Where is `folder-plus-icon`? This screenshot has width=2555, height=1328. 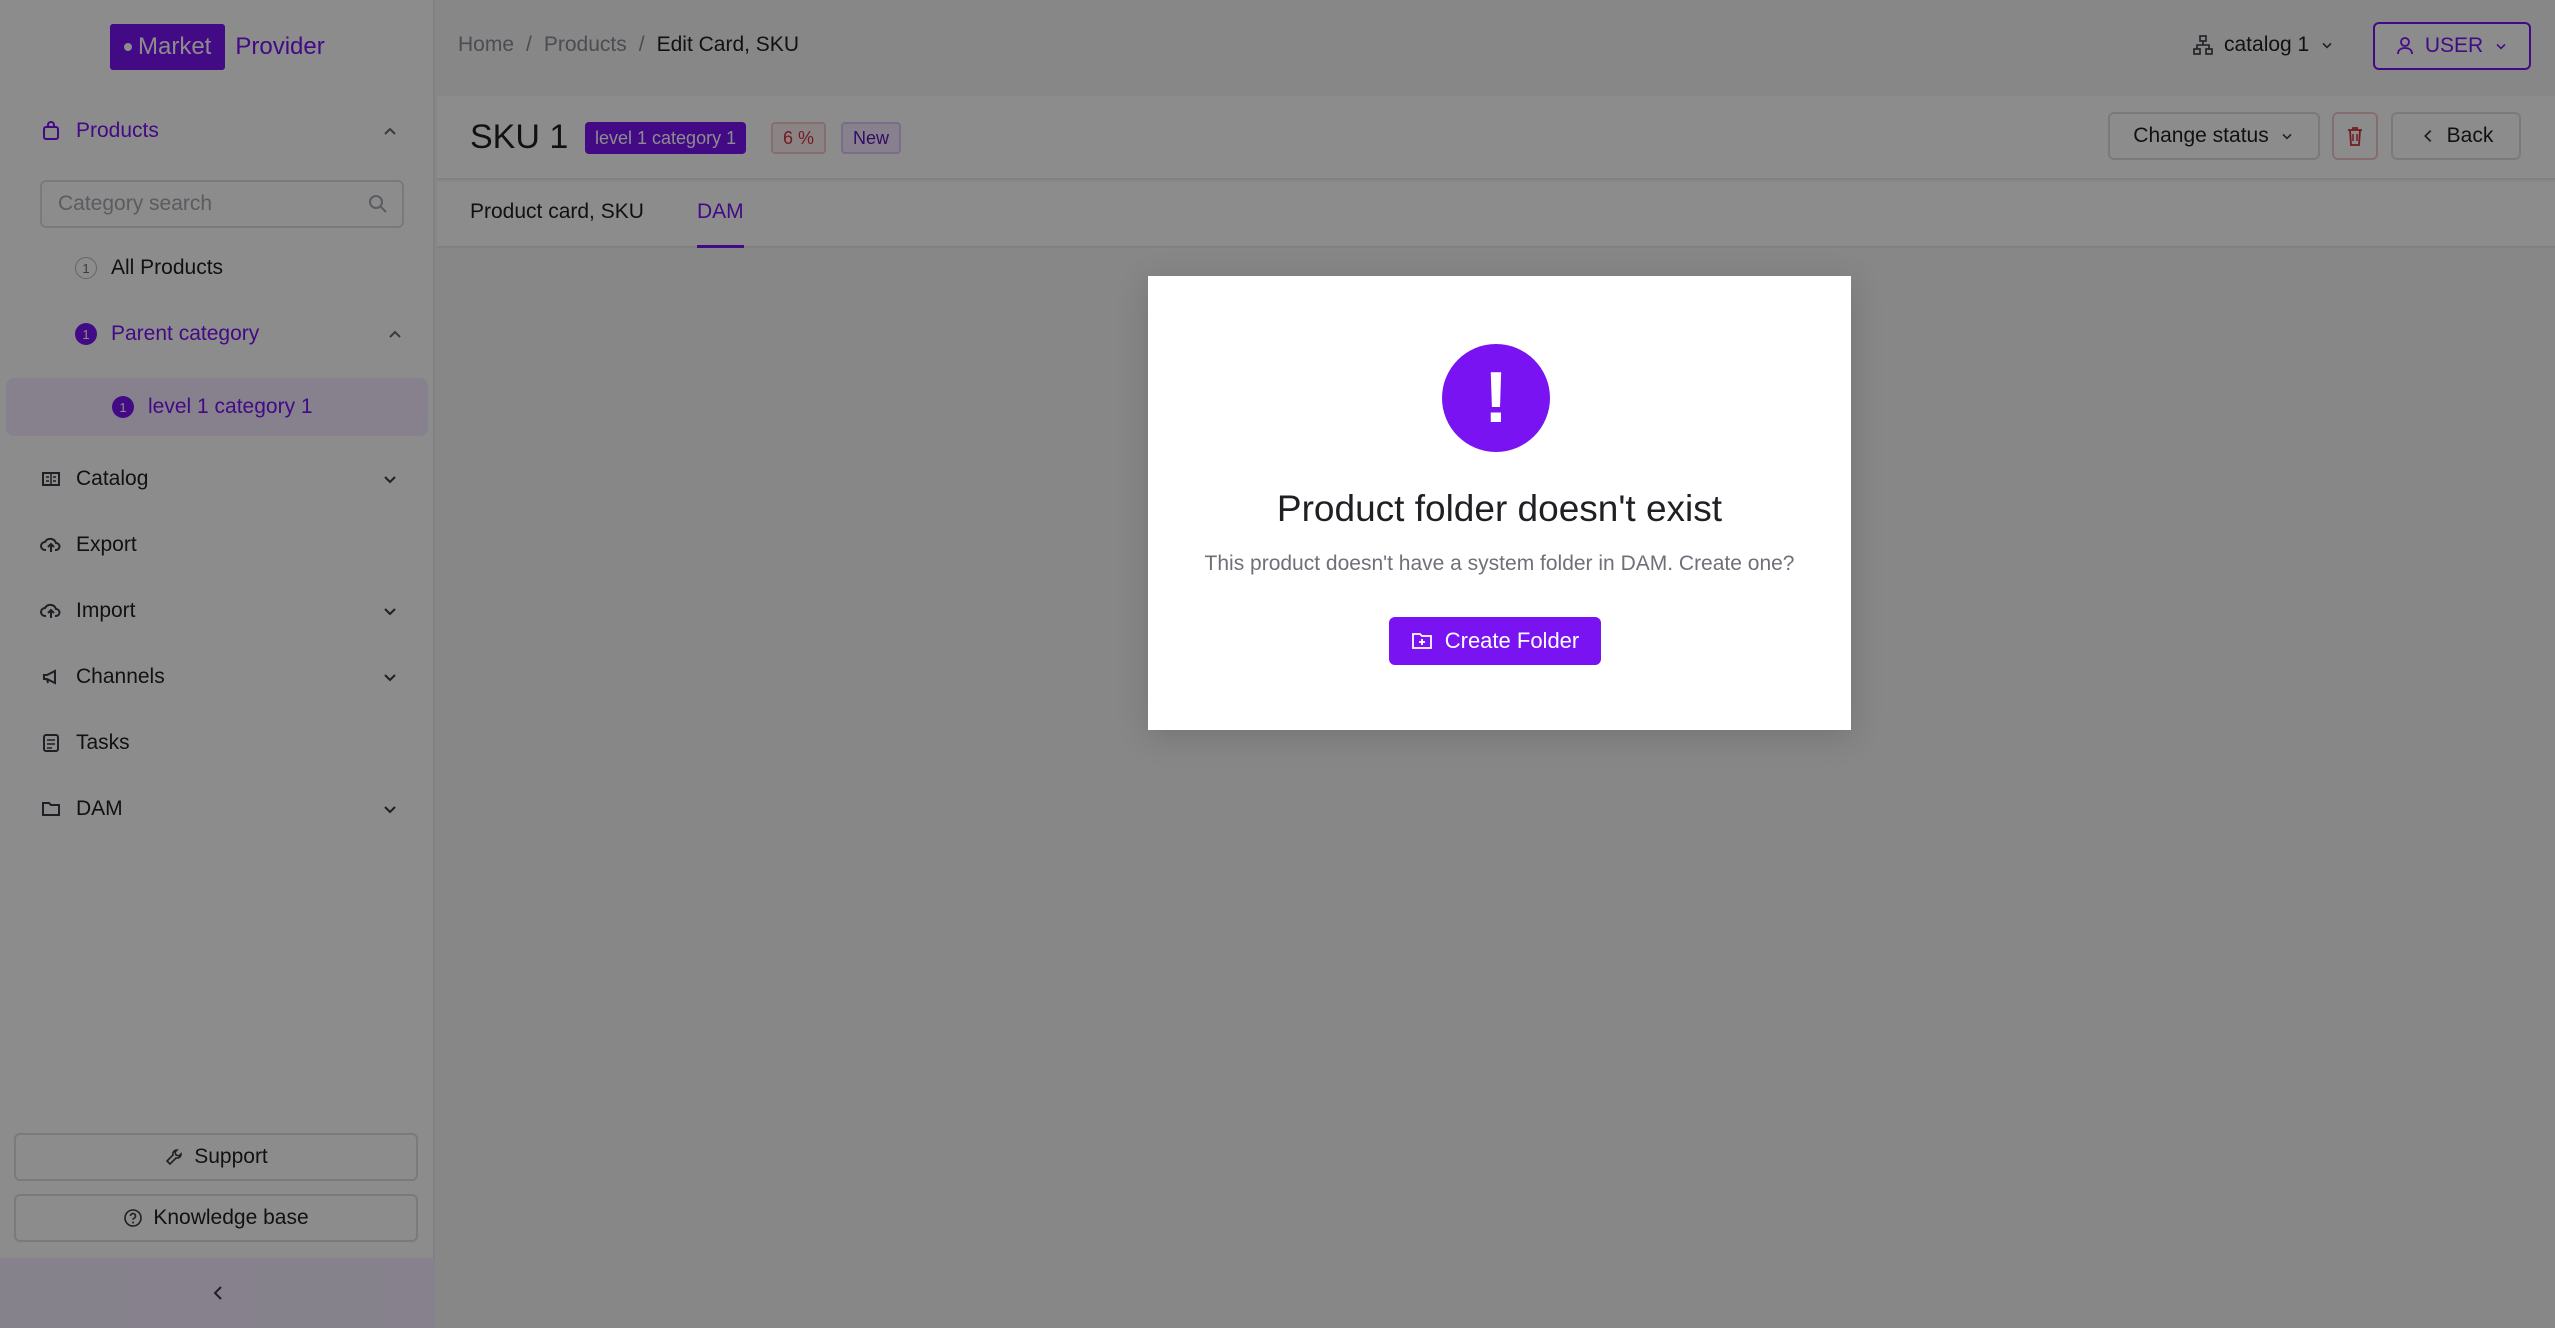 folder-plus-icon is located at coordinates (1421, 641).